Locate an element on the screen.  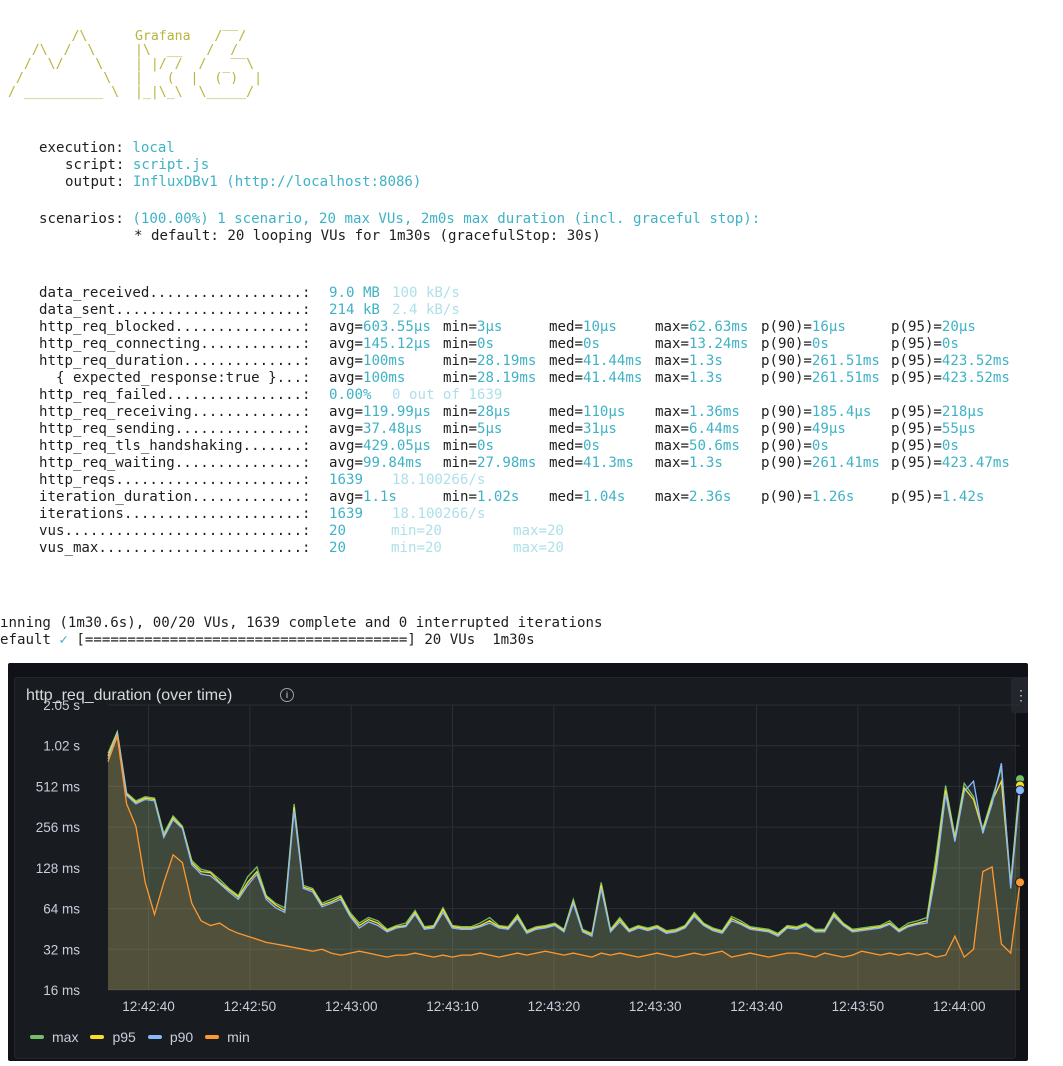
x-tick-label: 12:43:10 is located at coordinates (452, 1006).